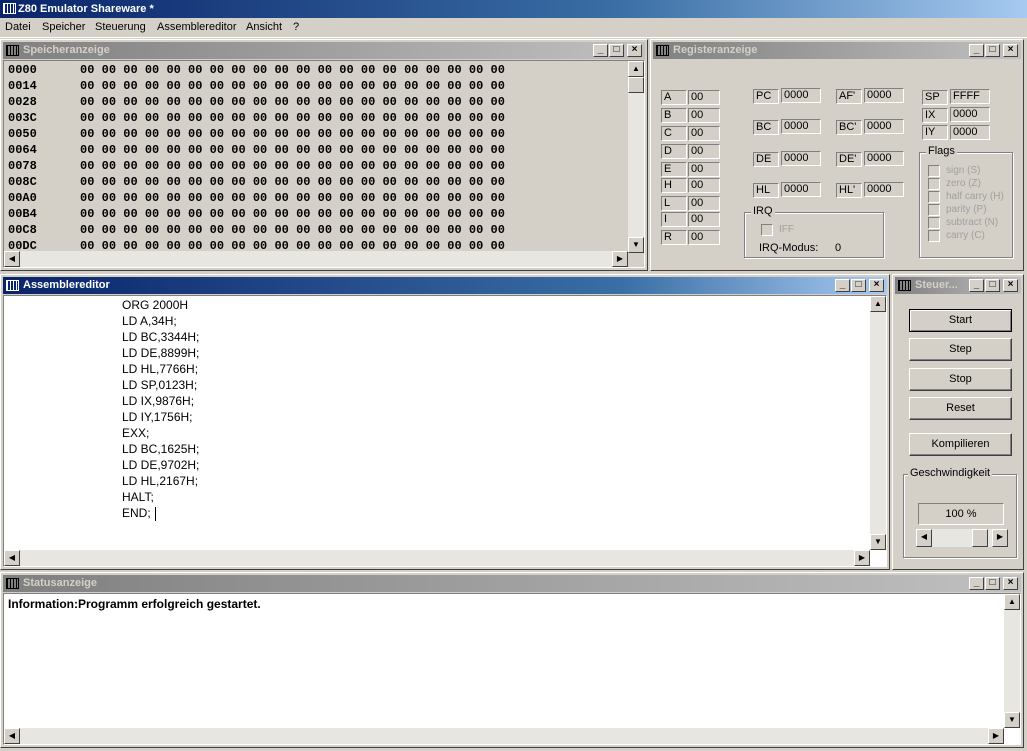 Image resolution: width=1027 pixels, height=751 pixels. Describe the element at coordinates (884, 126) in the screenshot. I see `register-bc-alt-value: 0000` at that location.